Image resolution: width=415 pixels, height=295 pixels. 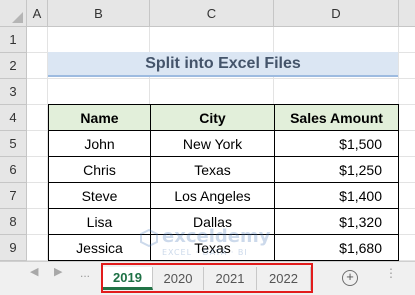 I want to click on table-cell-sales: $1,250, so click(x=336, y=169).